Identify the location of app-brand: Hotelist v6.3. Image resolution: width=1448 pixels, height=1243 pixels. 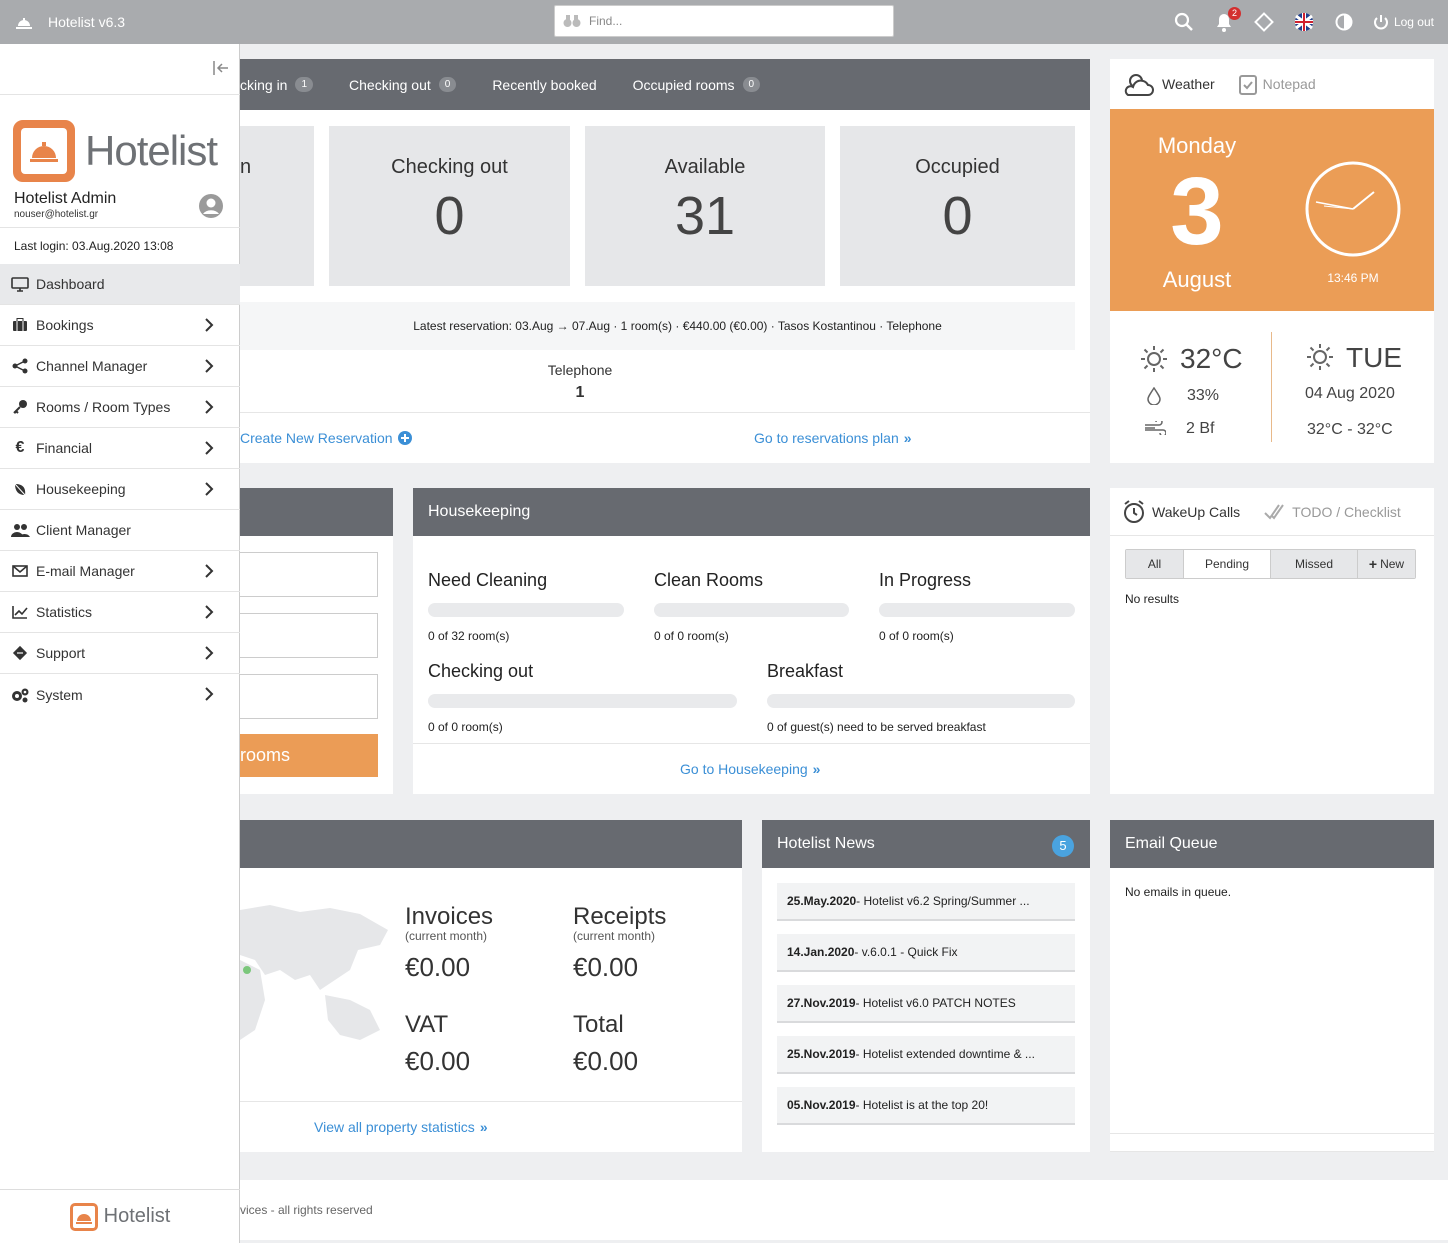
(69, 22).